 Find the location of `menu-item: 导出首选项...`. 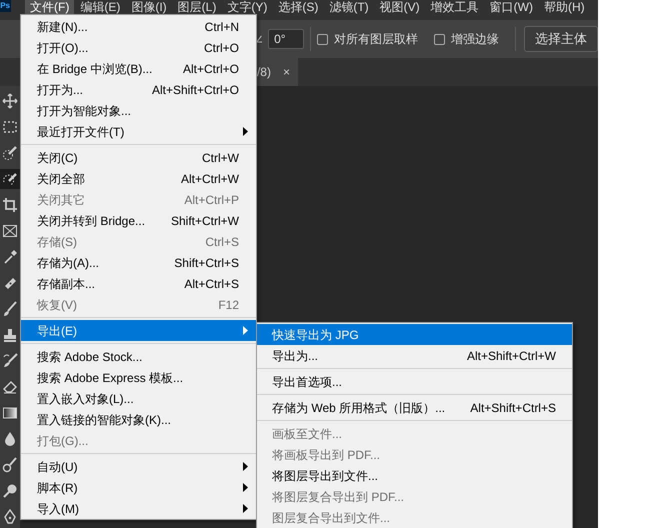

menu-item: 导出首选项... is located at coordinates (414, 381).